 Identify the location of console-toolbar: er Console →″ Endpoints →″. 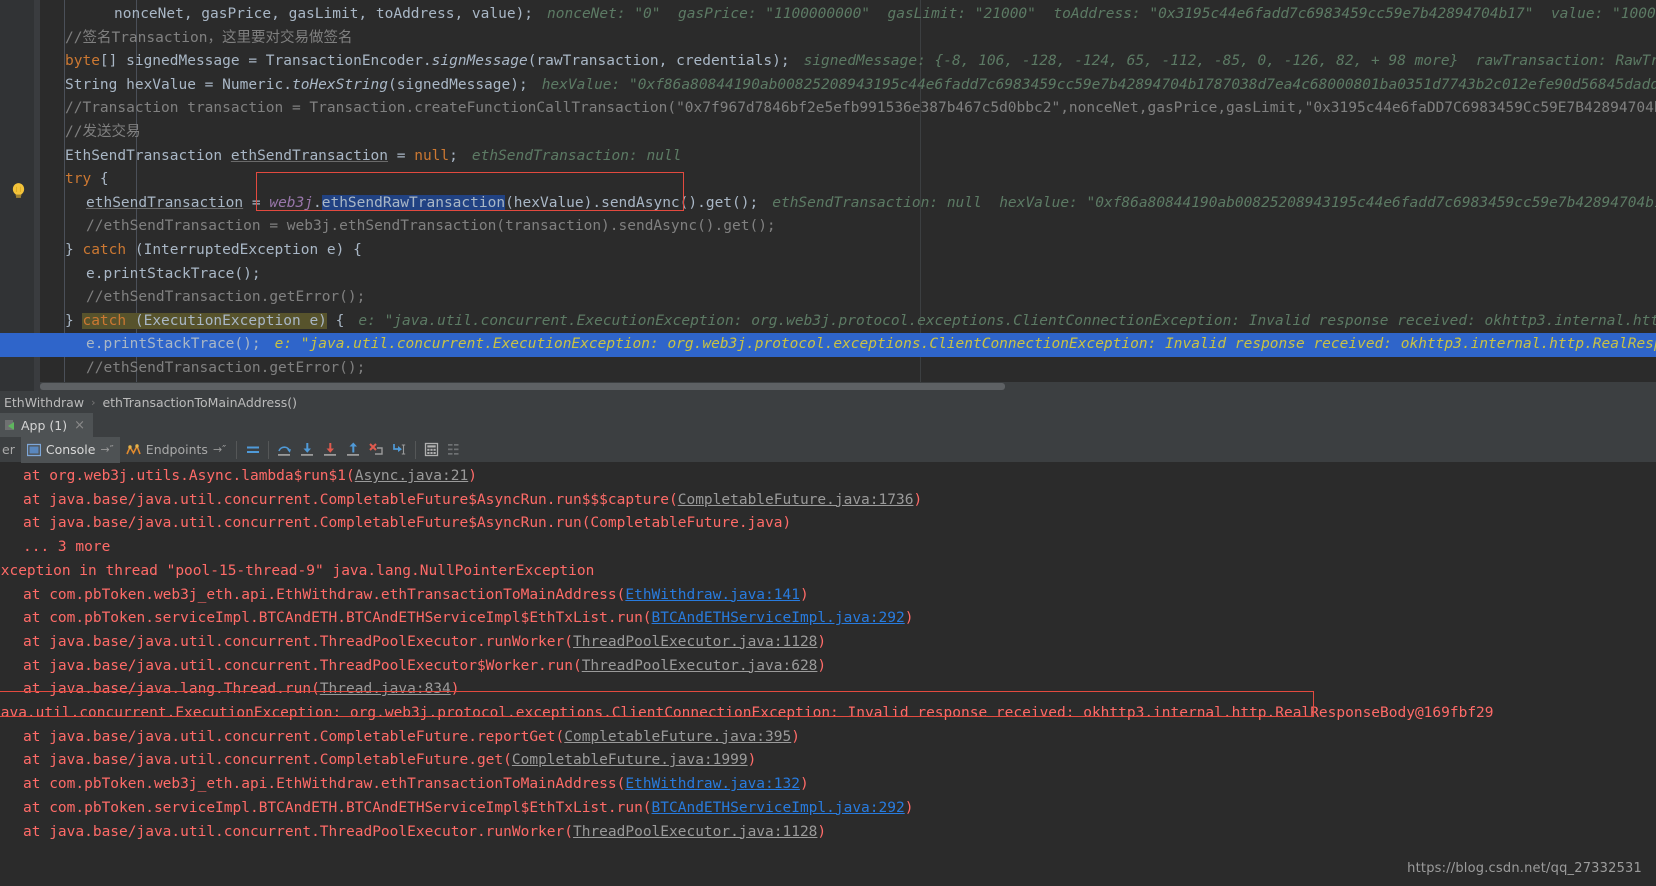
(828, 449).